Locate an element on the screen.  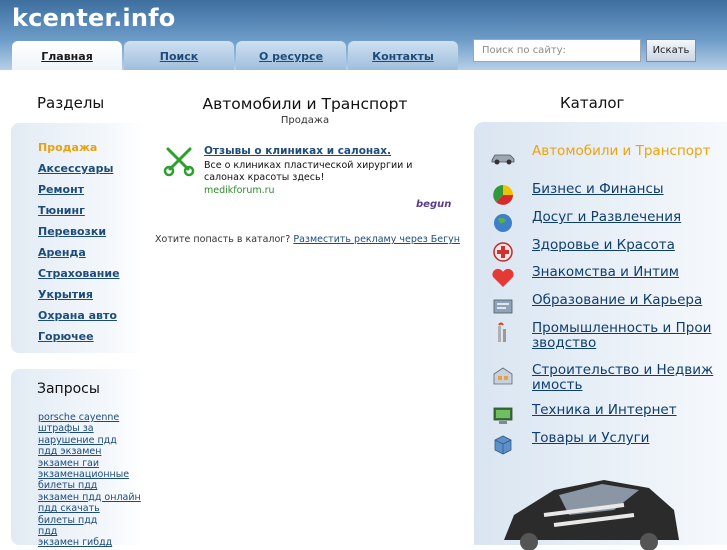
list-item: Тюнинг is located at coordinates (79, 209).